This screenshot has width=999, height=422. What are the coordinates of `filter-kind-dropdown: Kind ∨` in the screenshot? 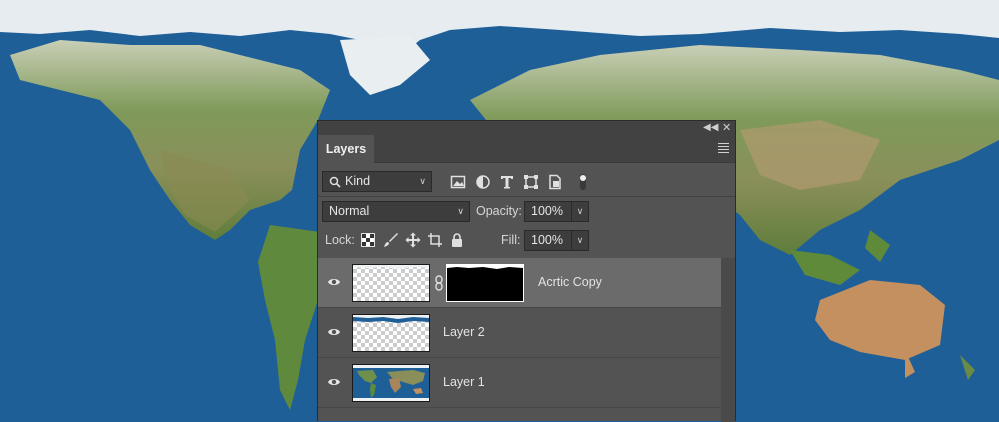 It's located at (377, 181).